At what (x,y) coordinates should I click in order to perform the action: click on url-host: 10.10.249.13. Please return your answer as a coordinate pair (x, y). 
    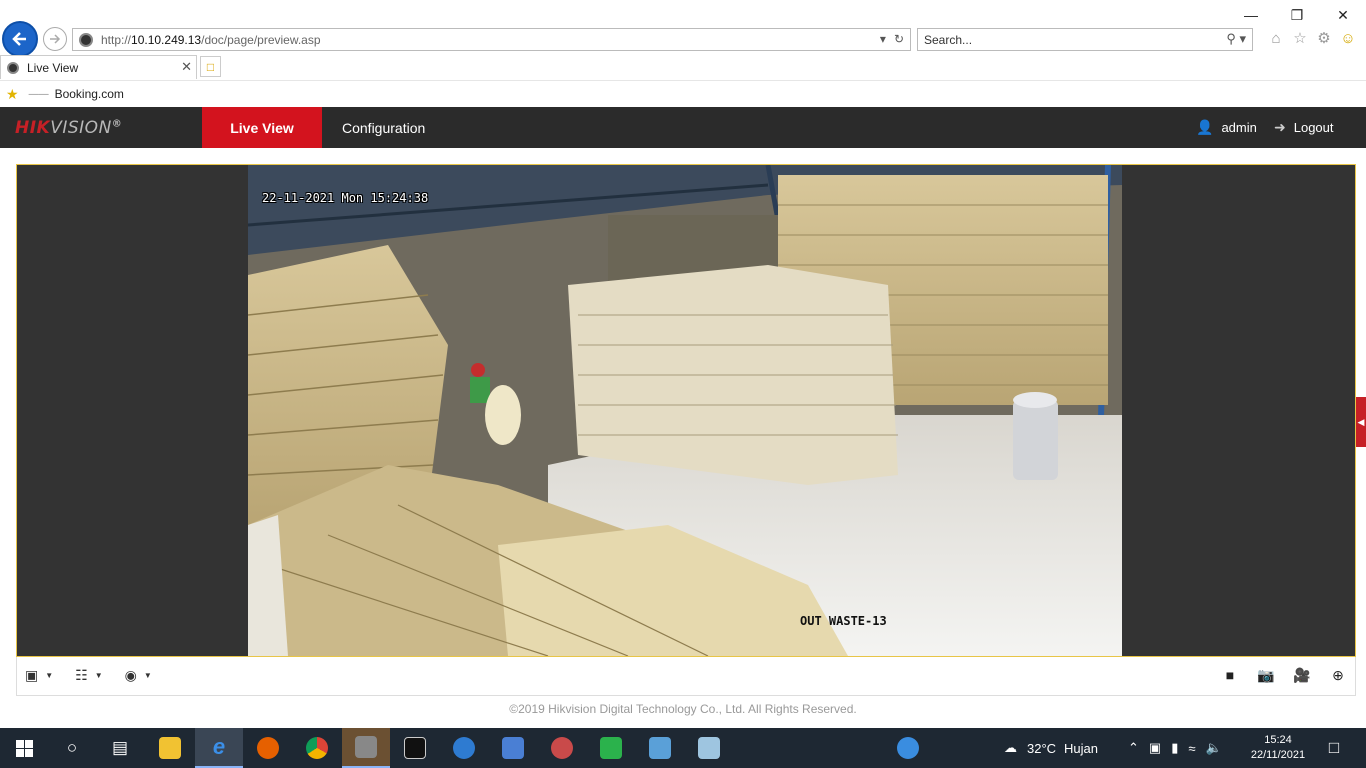
    Looking at the image, I should click on (166, 39).